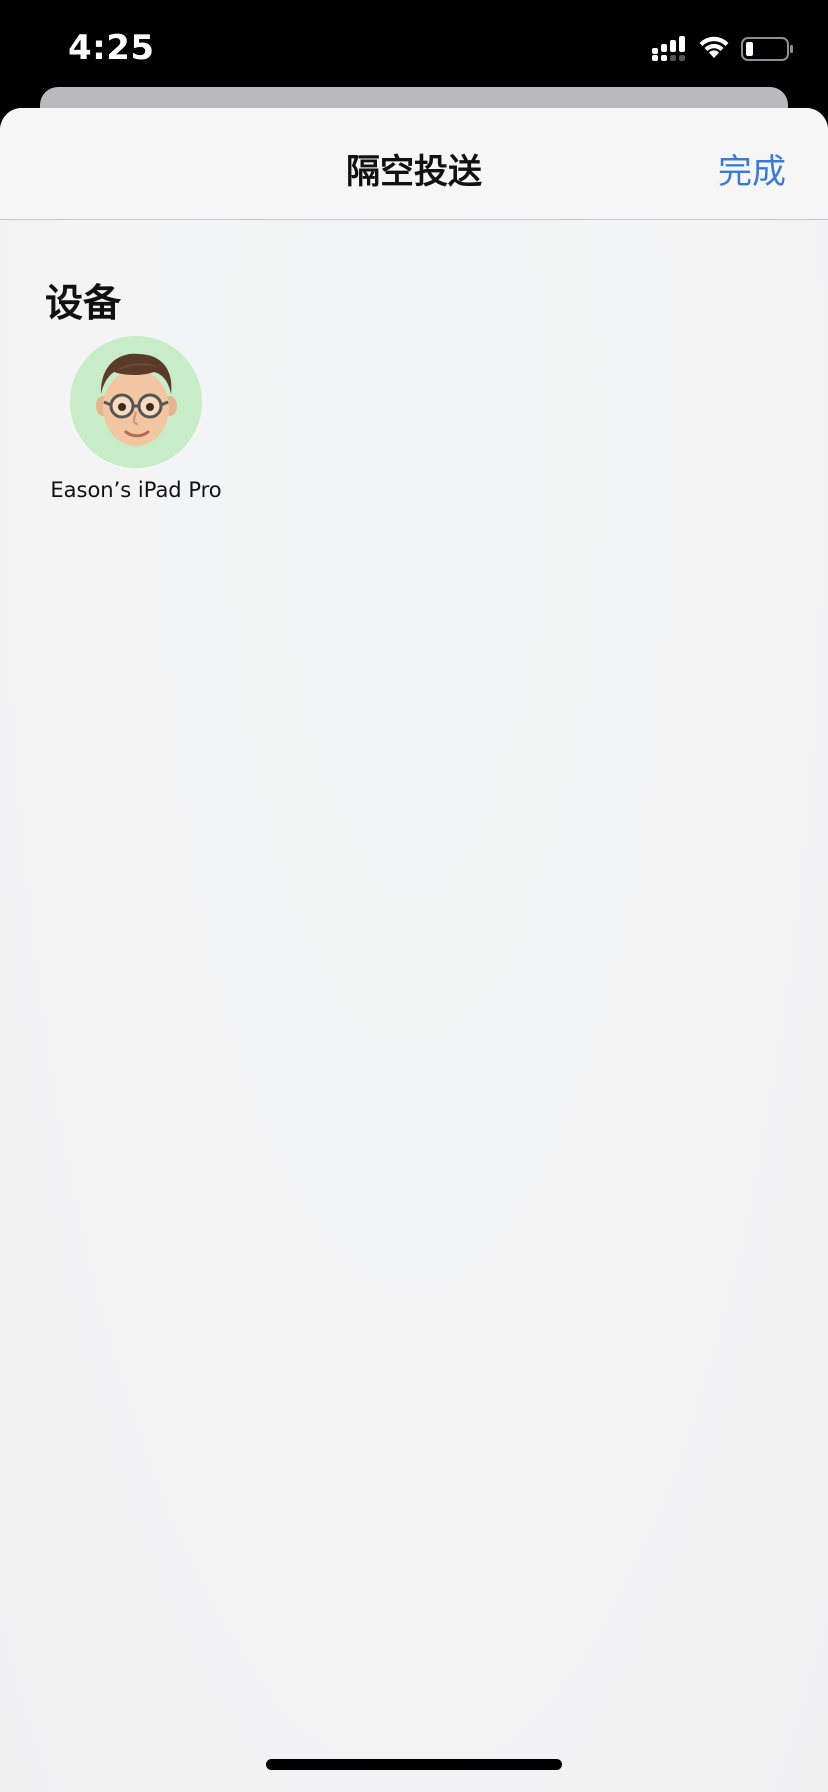 The image size is (828, 1792). Describe the element at coordinates (414, 1764) in the screenshot. I see `home-indicator` at that location.